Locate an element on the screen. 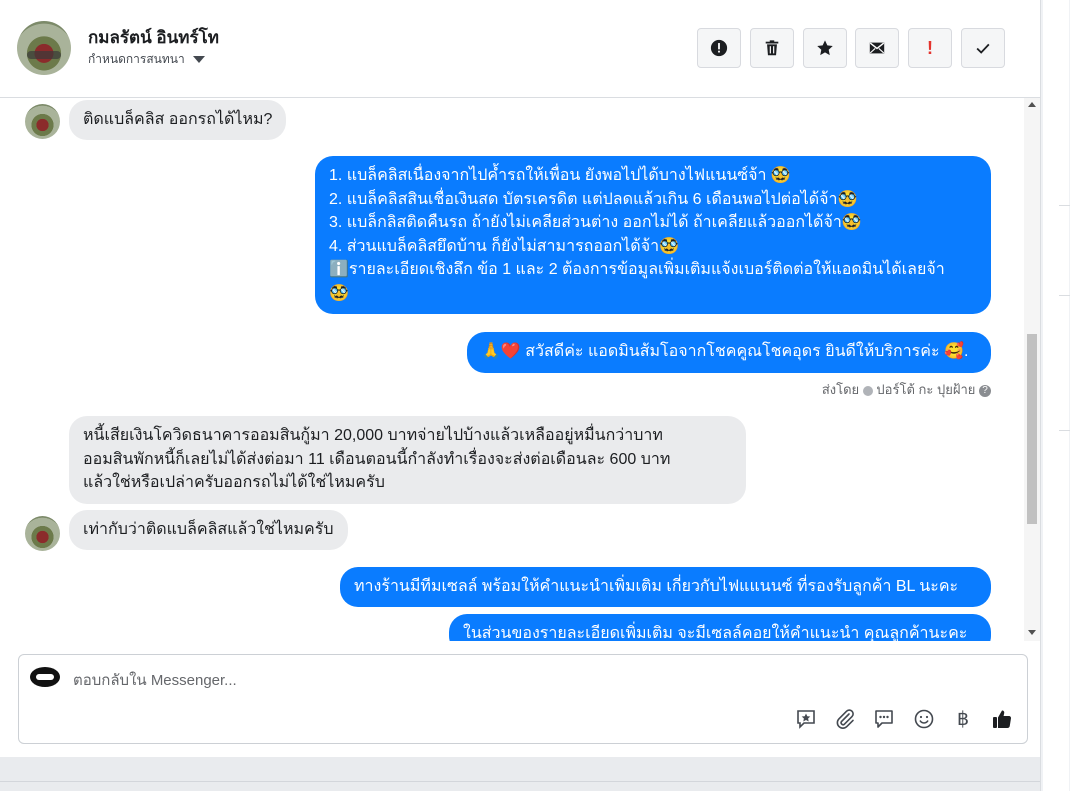 The width and height of the screenshot is (1070, 791). scrollbar-thumb is located at coordinates (1032, 429).